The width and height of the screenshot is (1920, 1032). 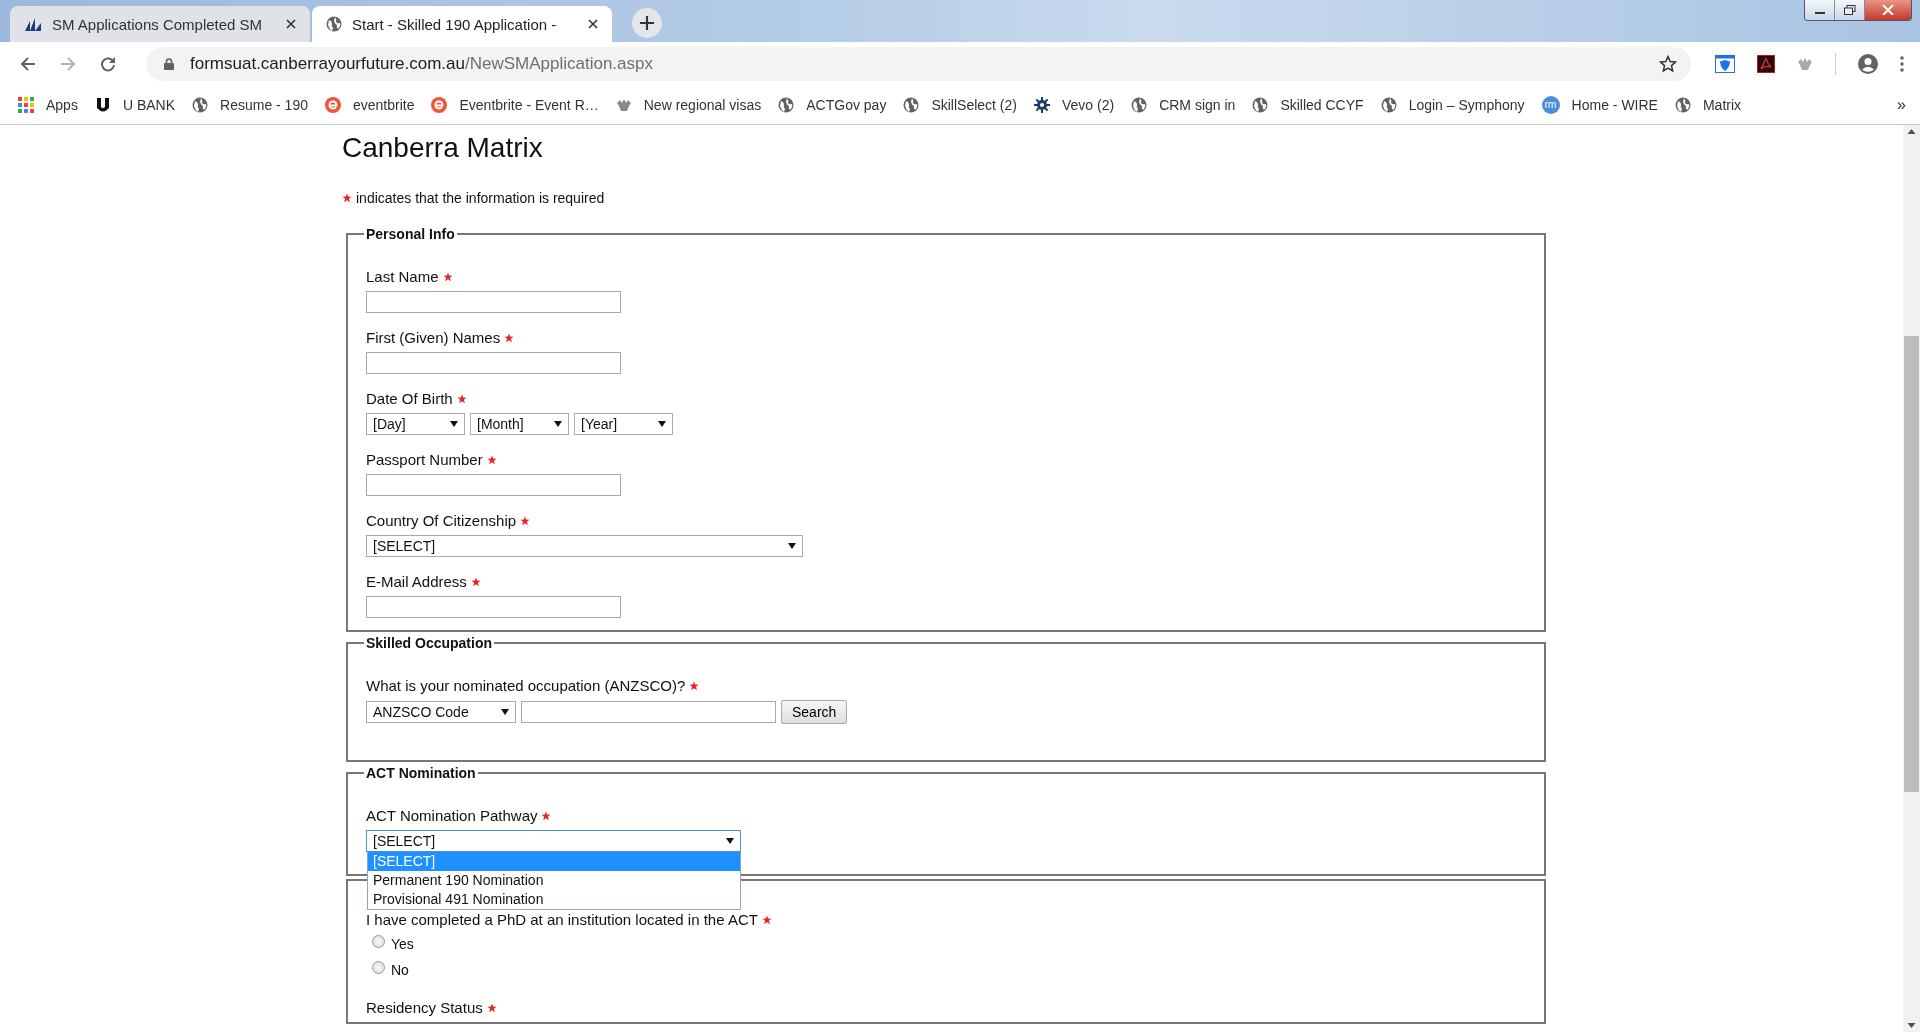 What do you see at coordinates (402, 944) in the screenshot?
I see `radio-label: Yes` at bounding box center [402, 944].